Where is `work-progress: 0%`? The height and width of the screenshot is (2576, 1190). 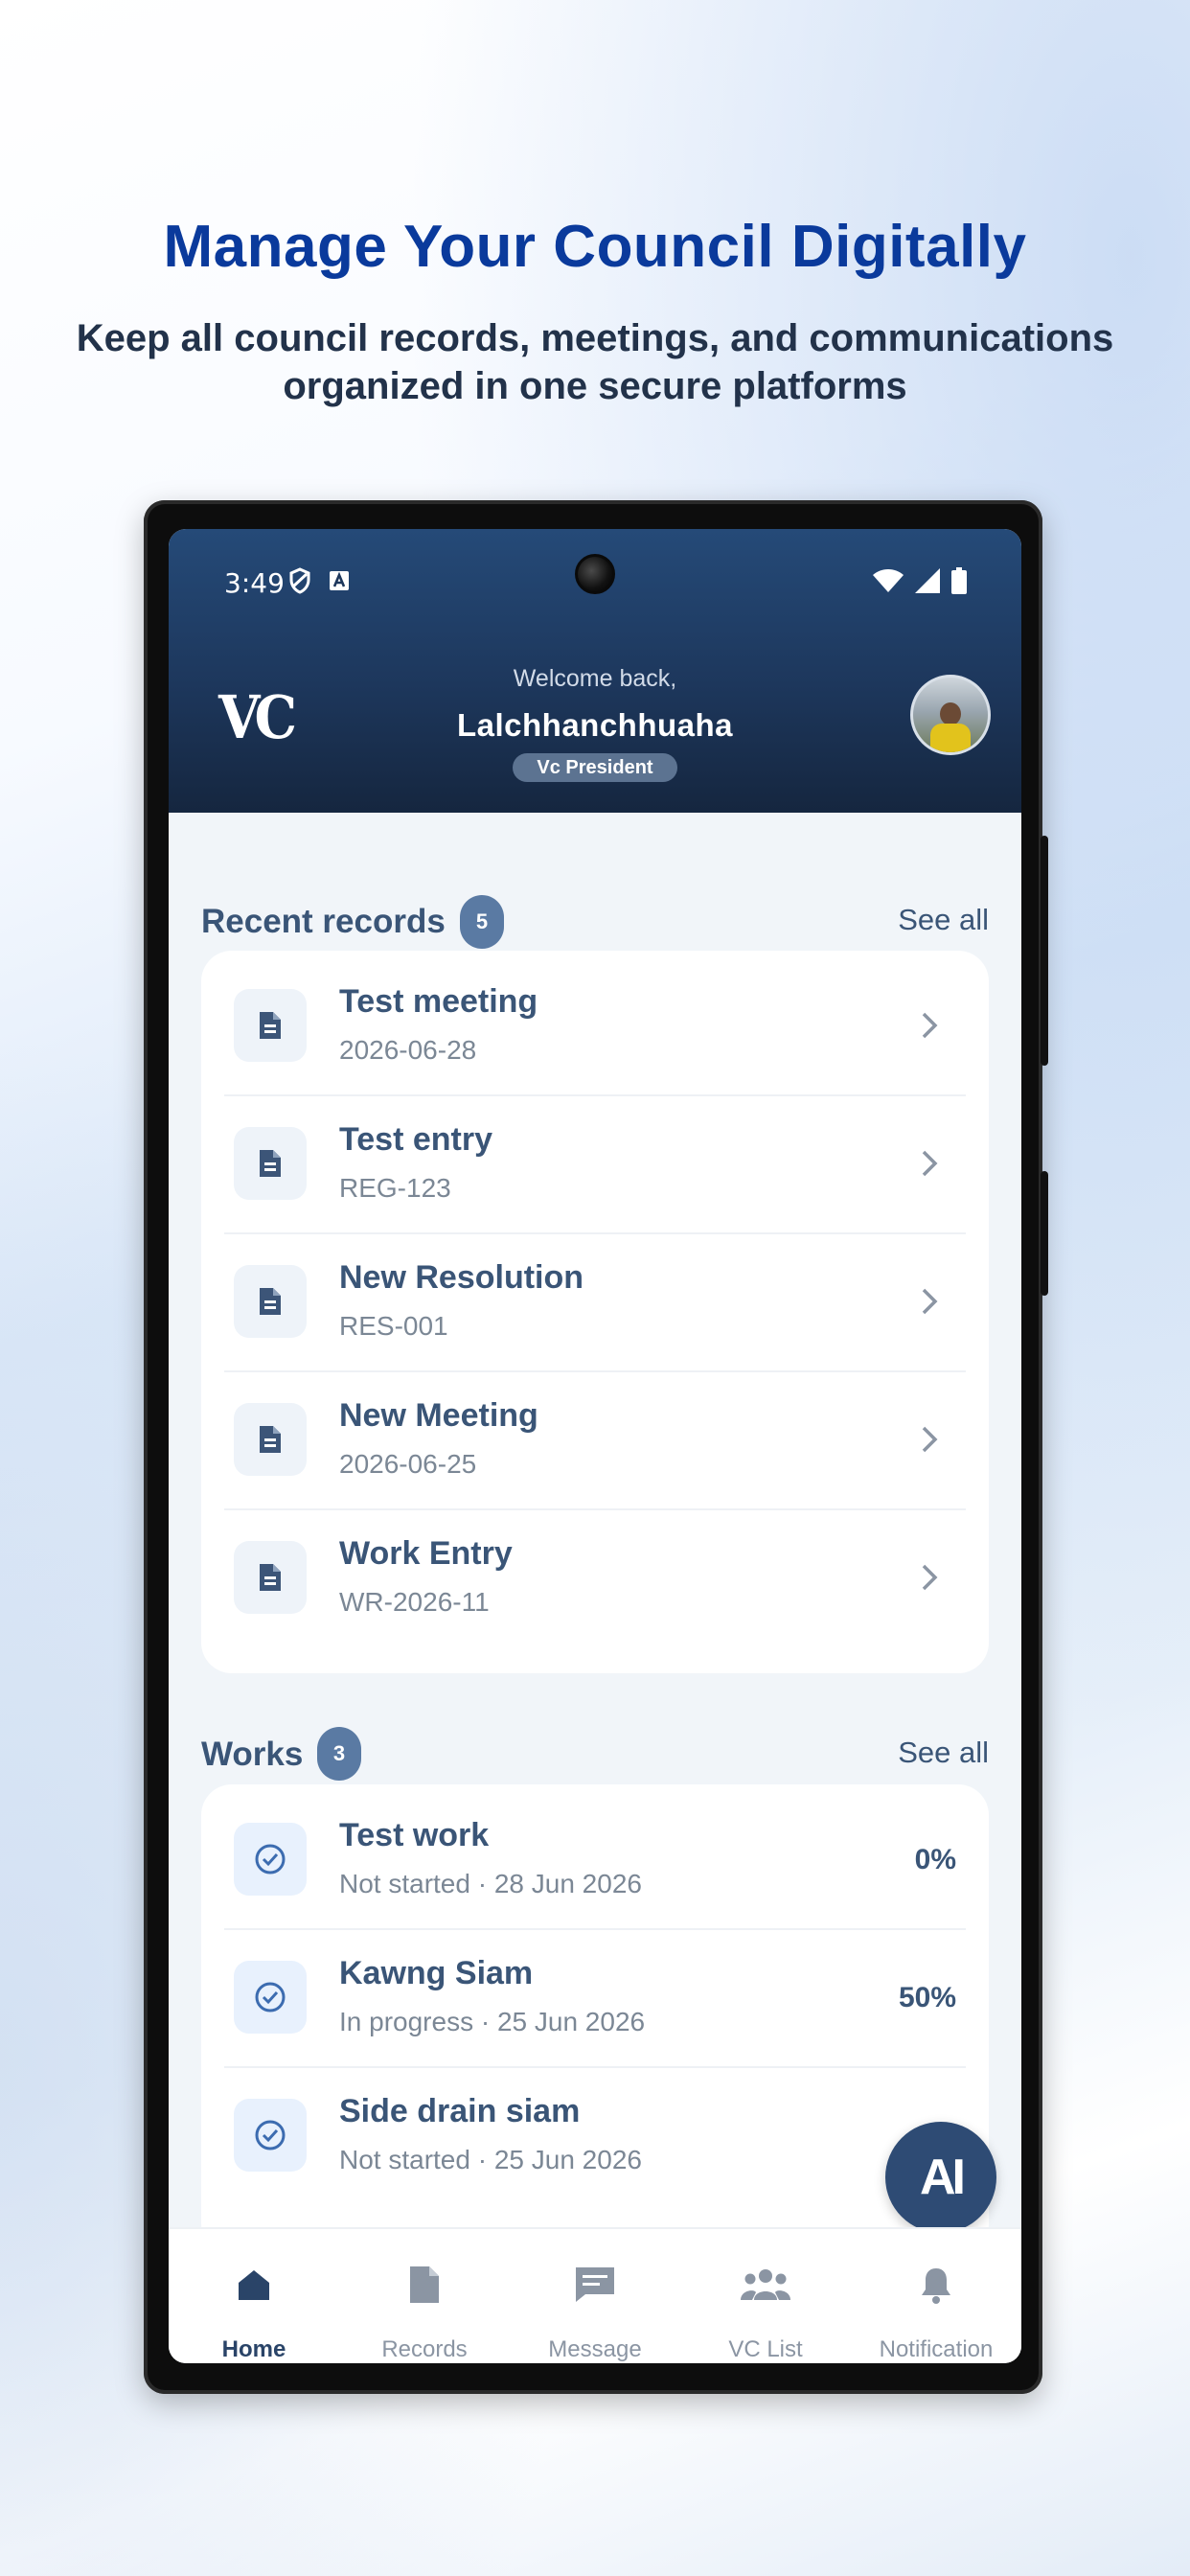 work-progress: 0% is located at coordinates (935, 1859).